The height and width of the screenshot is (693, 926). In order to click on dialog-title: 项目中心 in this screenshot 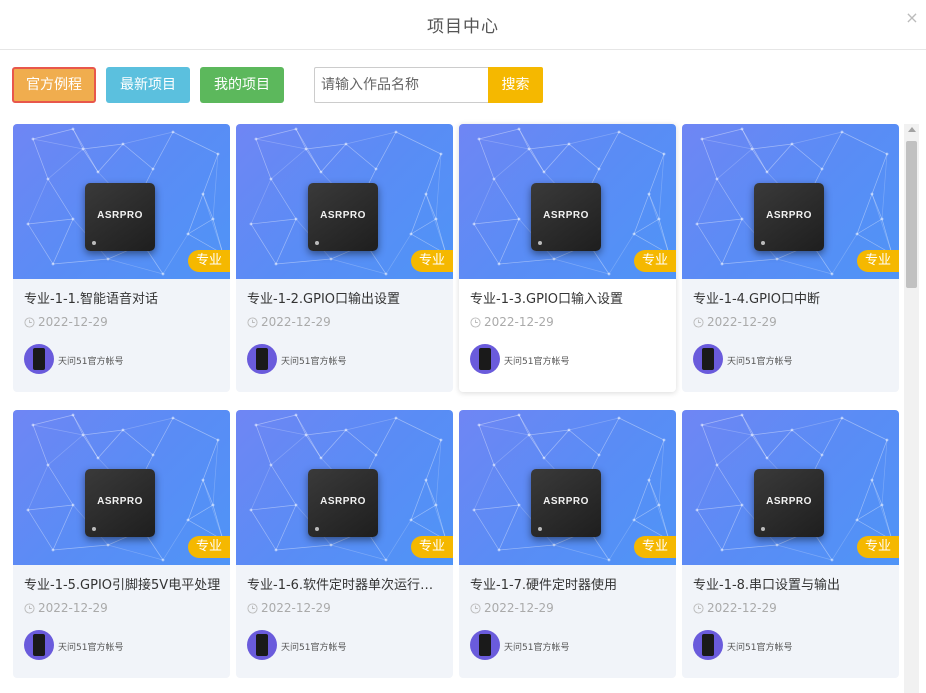, I will do `click(463, 27)`.